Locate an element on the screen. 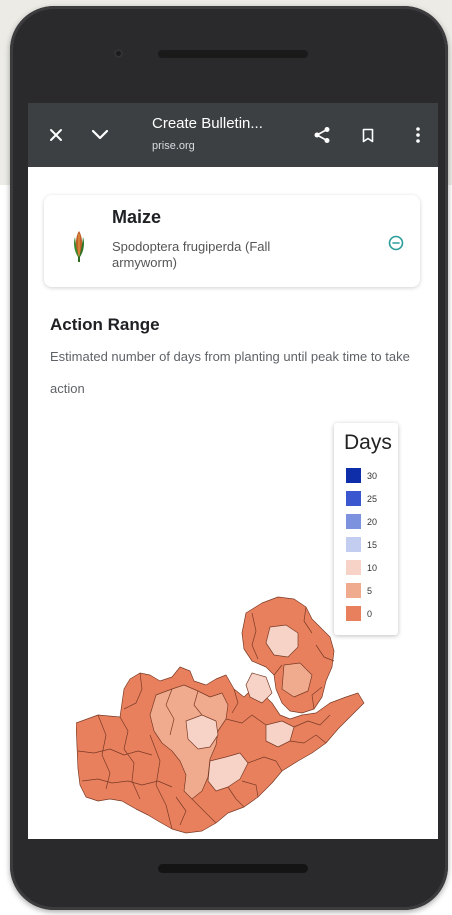 The image size is (452, 915). legend-item-10: 10 is located at coordinates (361, 567).